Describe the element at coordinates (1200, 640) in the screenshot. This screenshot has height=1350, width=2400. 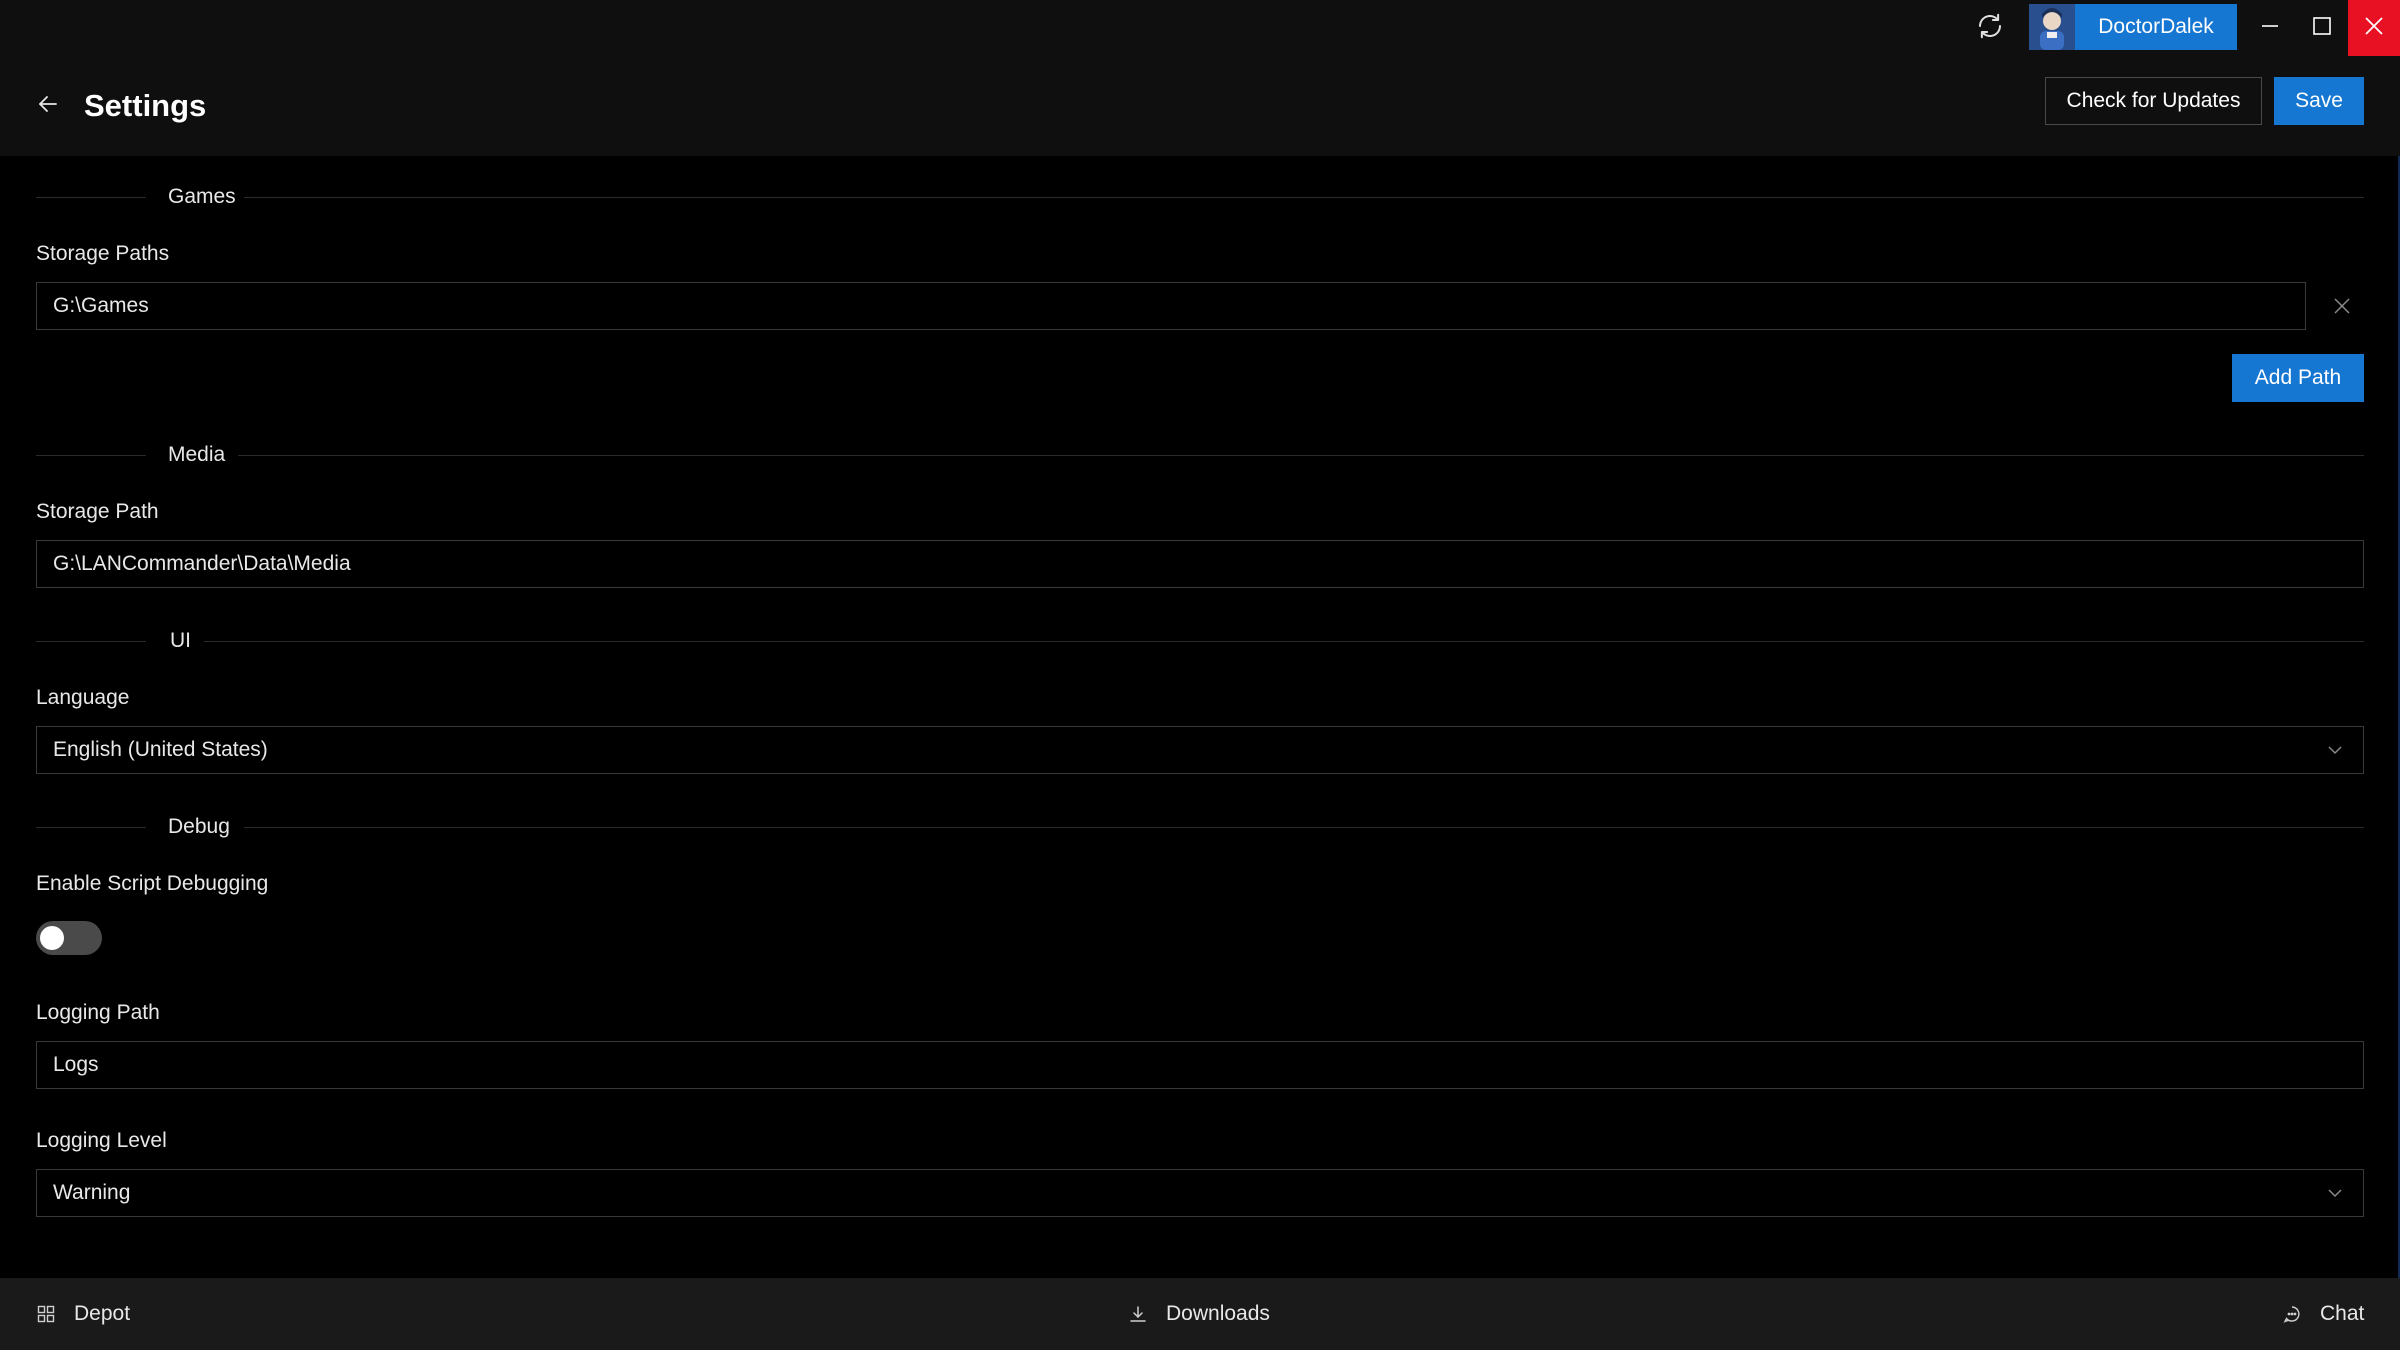
I see `section-divider-ui: UI` at that location.